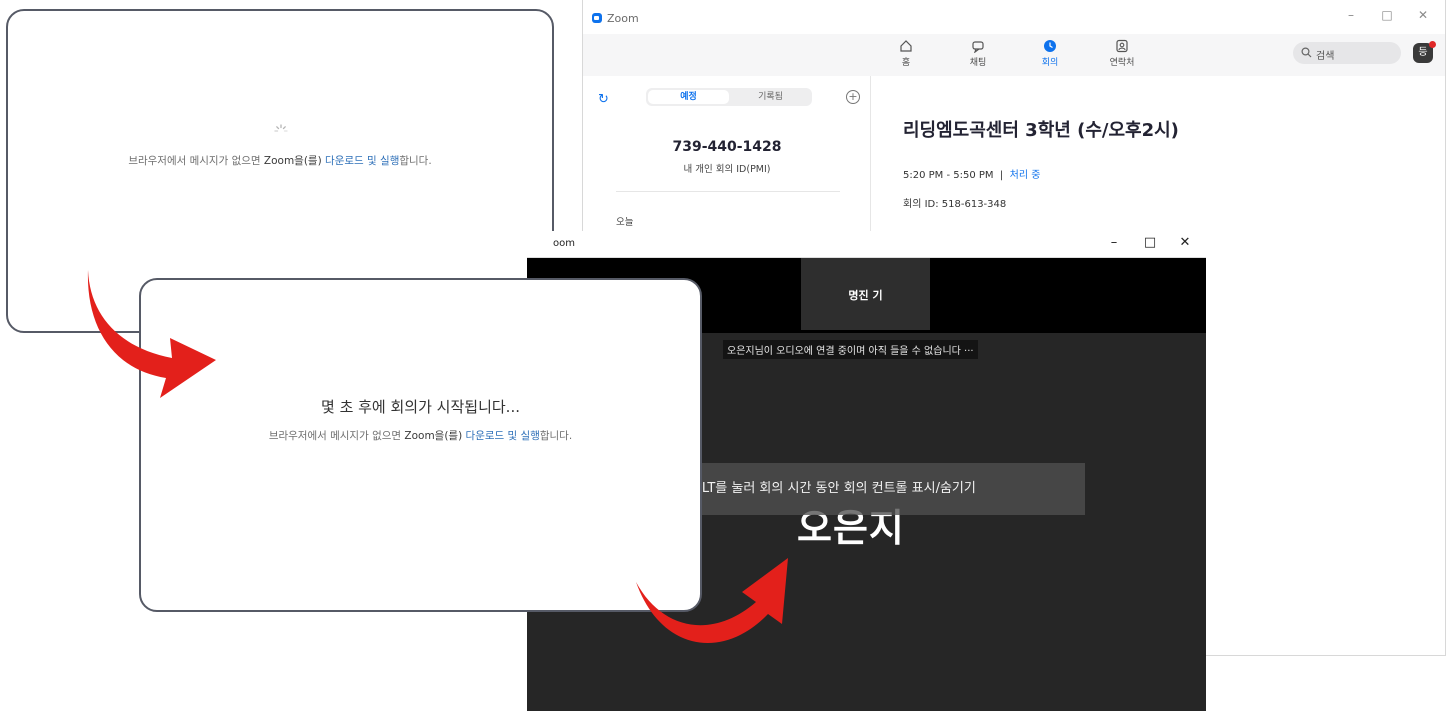  What do you see at coordinates (978, 53) in the screenshot?
I see `tab-chat: 채팅` at bounding box center [978, 53].